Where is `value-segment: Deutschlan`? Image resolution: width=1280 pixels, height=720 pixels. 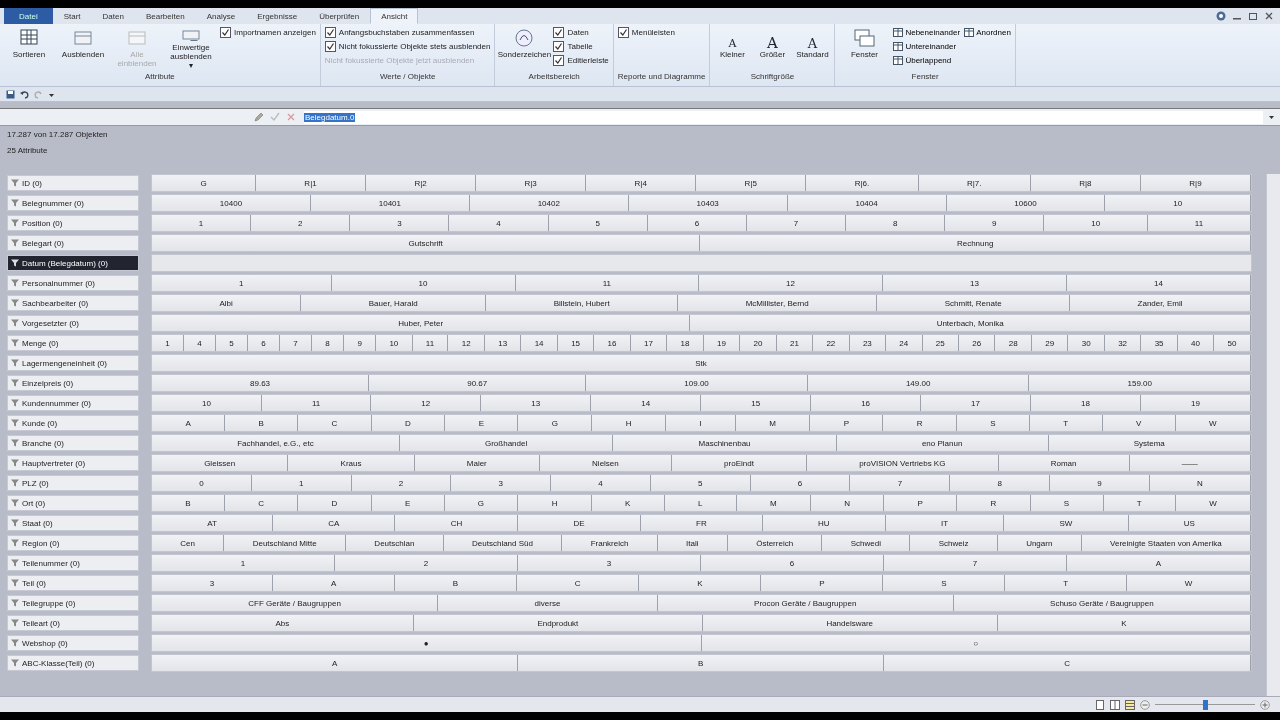
value-segment: Deutschlan is located at coordinates (395, 543).